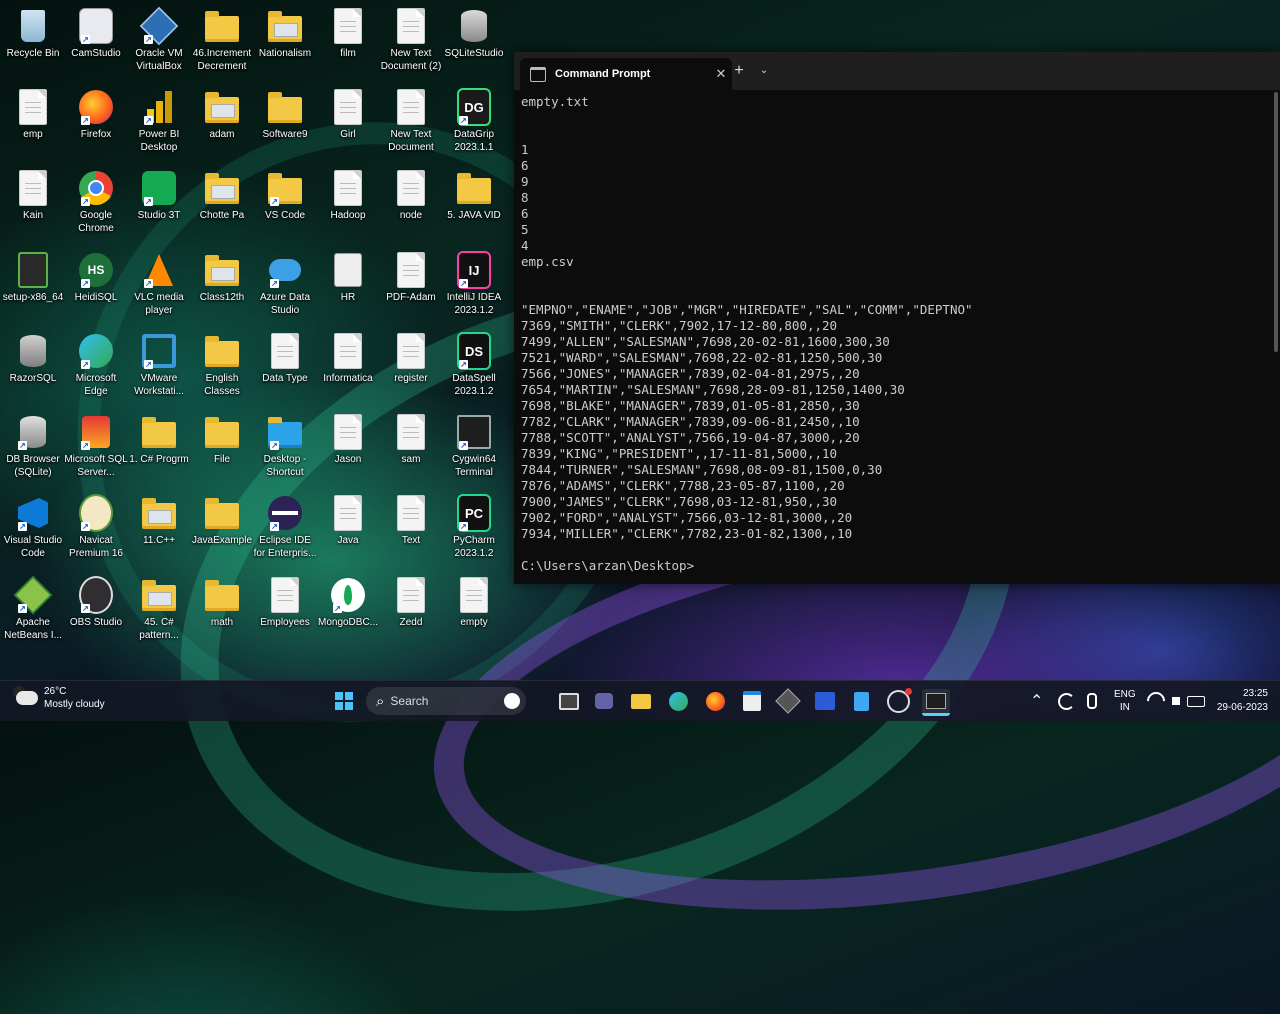  Describe the element at coordinates (411, 531) in the screenshot. I see `desktop-icon: Text` at that location.